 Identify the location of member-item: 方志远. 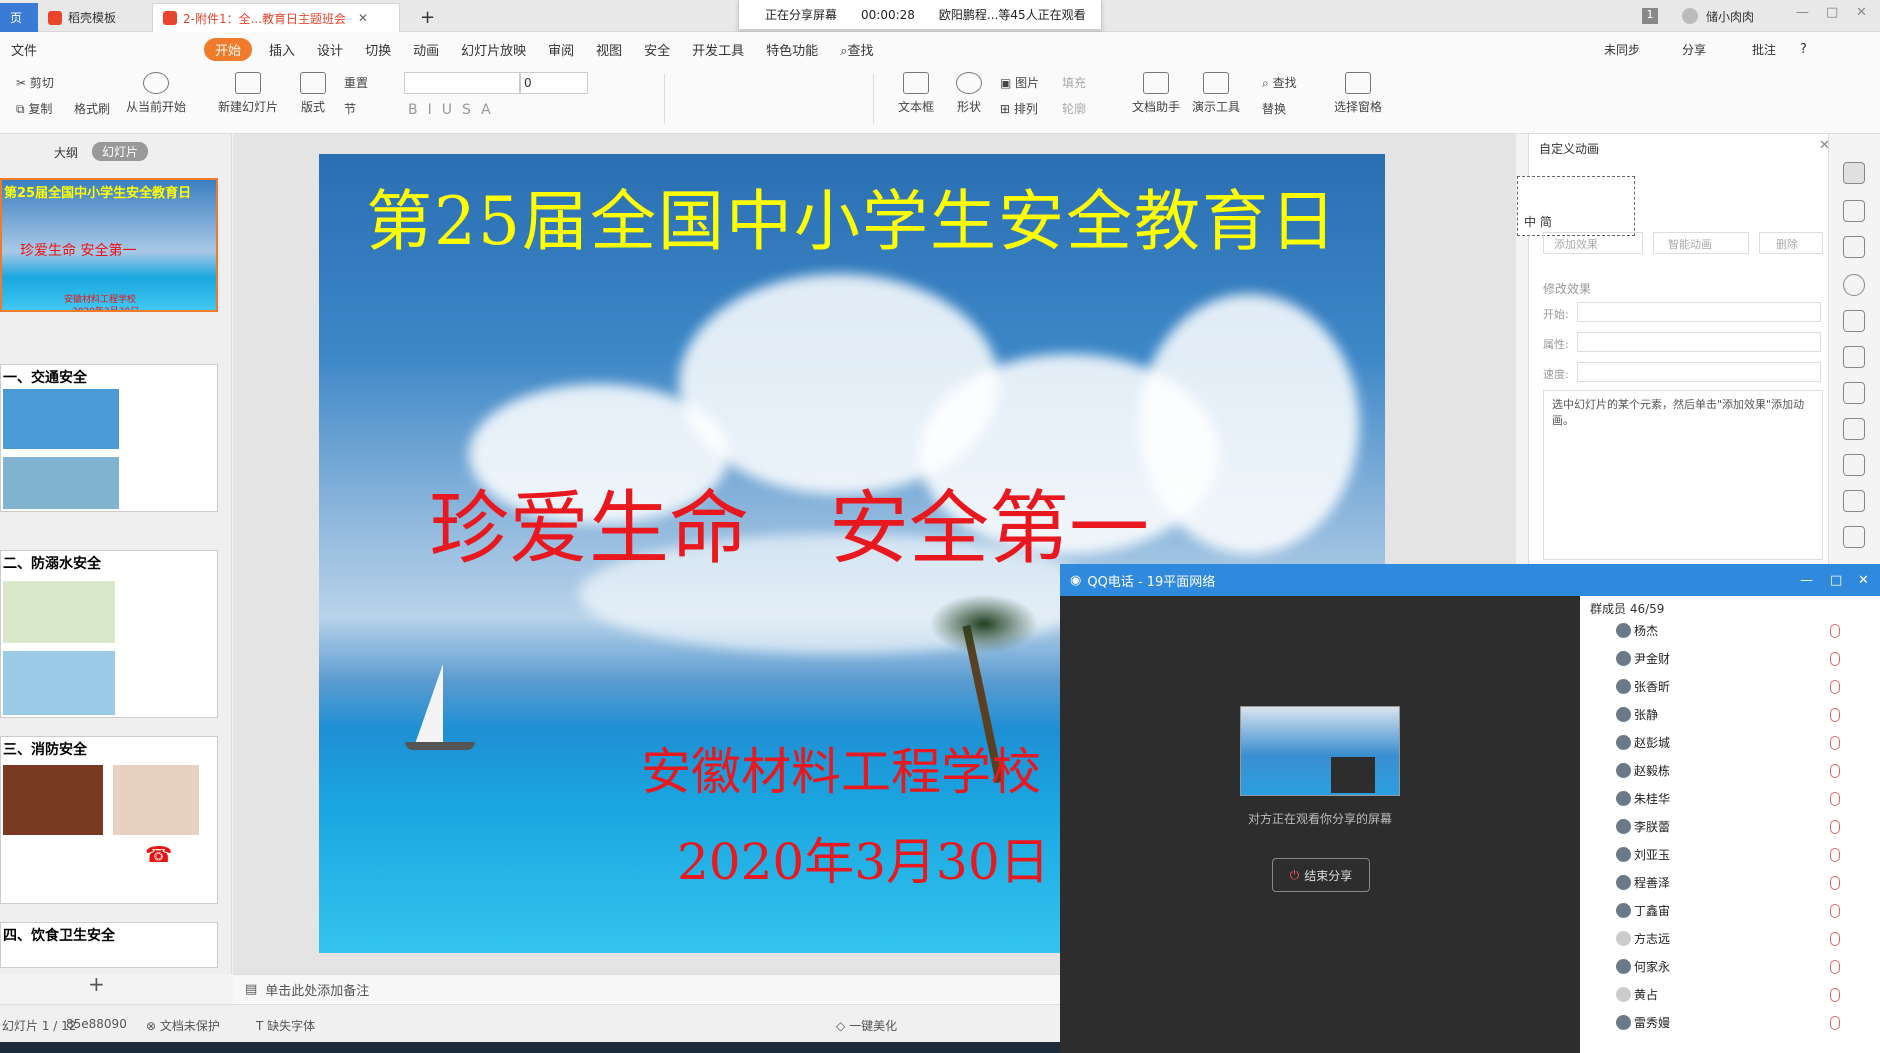
(1643, 938).